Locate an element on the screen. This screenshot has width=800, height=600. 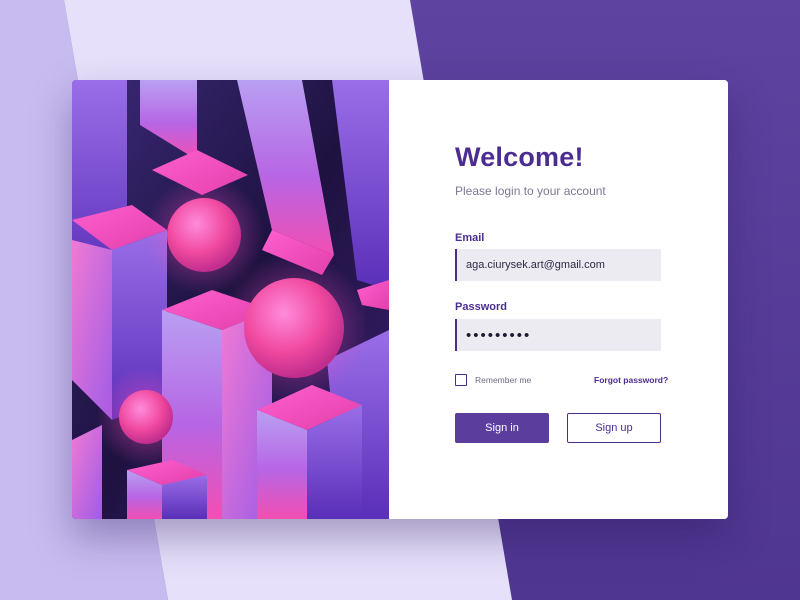
subtitle: Please login to your account is located at coordinates (530, 191).